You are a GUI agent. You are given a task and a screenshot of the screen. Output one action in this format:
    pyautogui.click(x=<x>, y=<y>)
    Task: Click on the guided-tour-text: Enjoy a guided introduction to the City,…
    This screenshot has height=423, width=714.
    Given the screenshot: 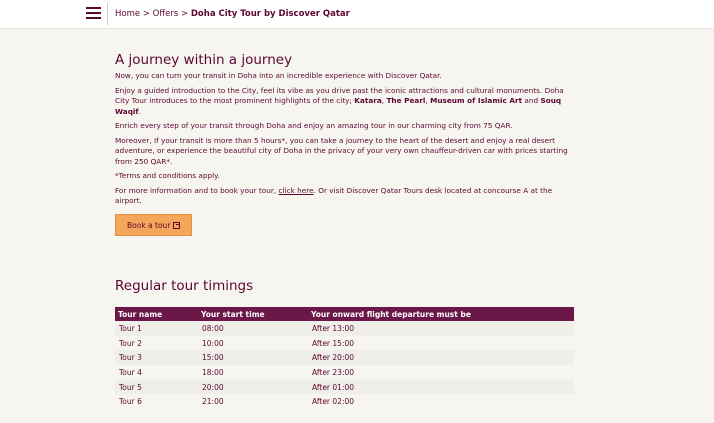 What is the action you would take?
    pyautogui.click(x=345, y=102)
    